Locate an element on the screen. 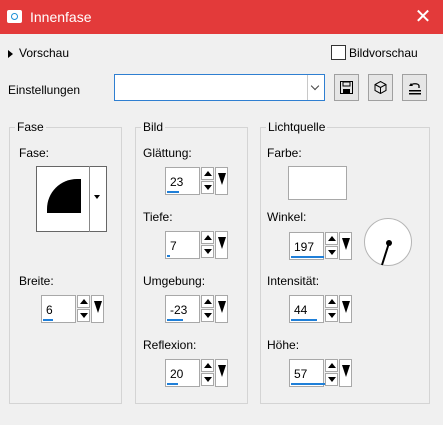 The image size is (443, 425). umgebung-decrement is located at coordinates (207, 315).